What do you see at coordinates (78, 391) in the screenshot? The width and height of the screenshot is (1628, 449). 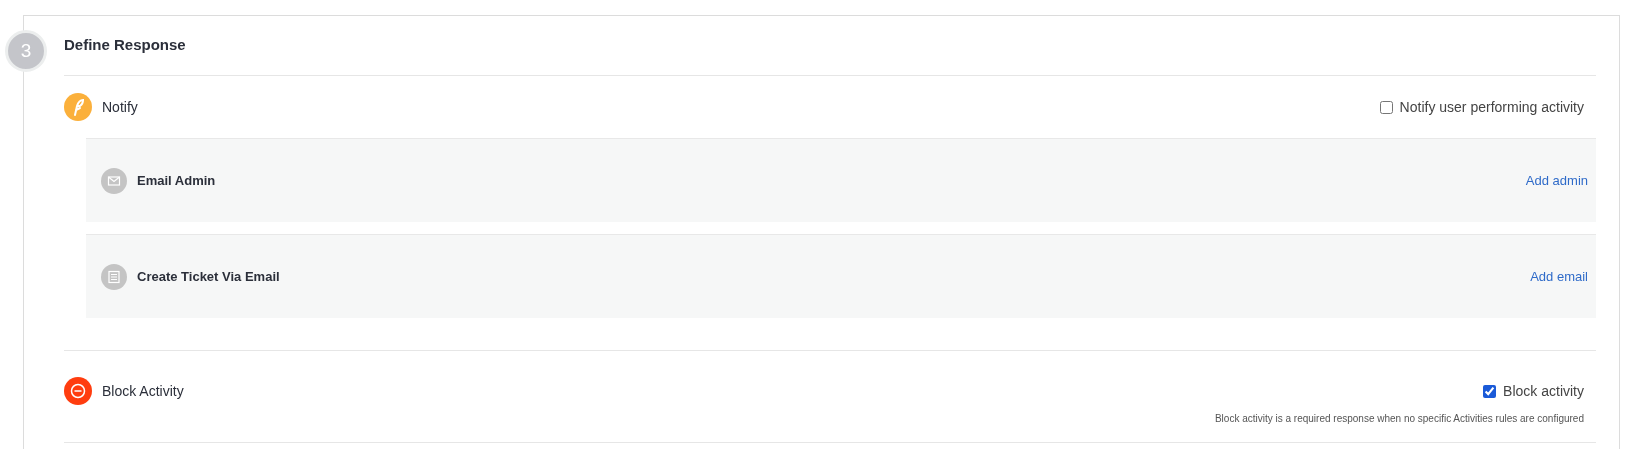 I see `block-icon` at bounding box center [78, 391].